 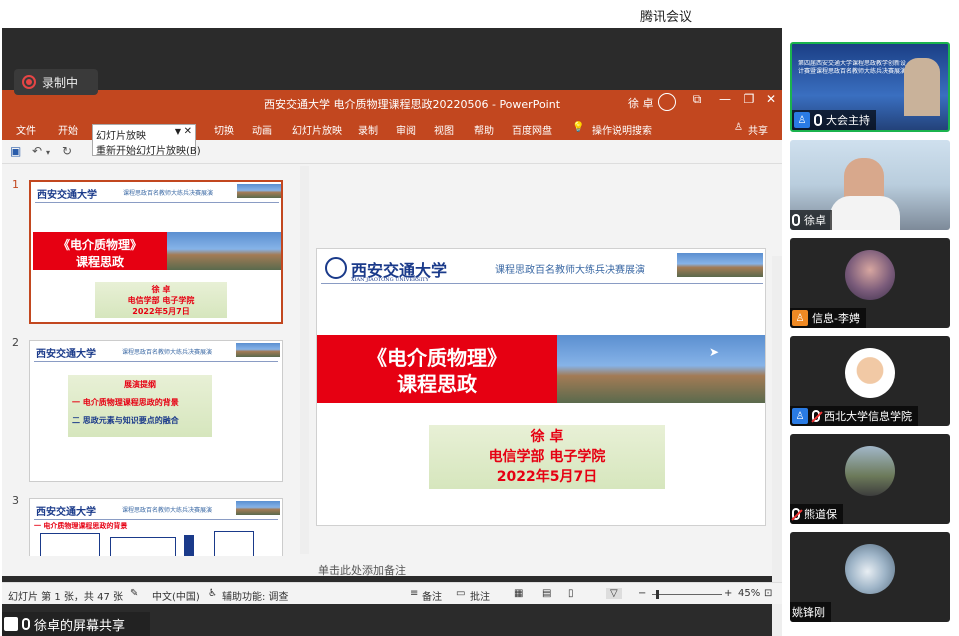 I want to click on notes-pane: 单击此处添加备注, so click(x=543, y=572).